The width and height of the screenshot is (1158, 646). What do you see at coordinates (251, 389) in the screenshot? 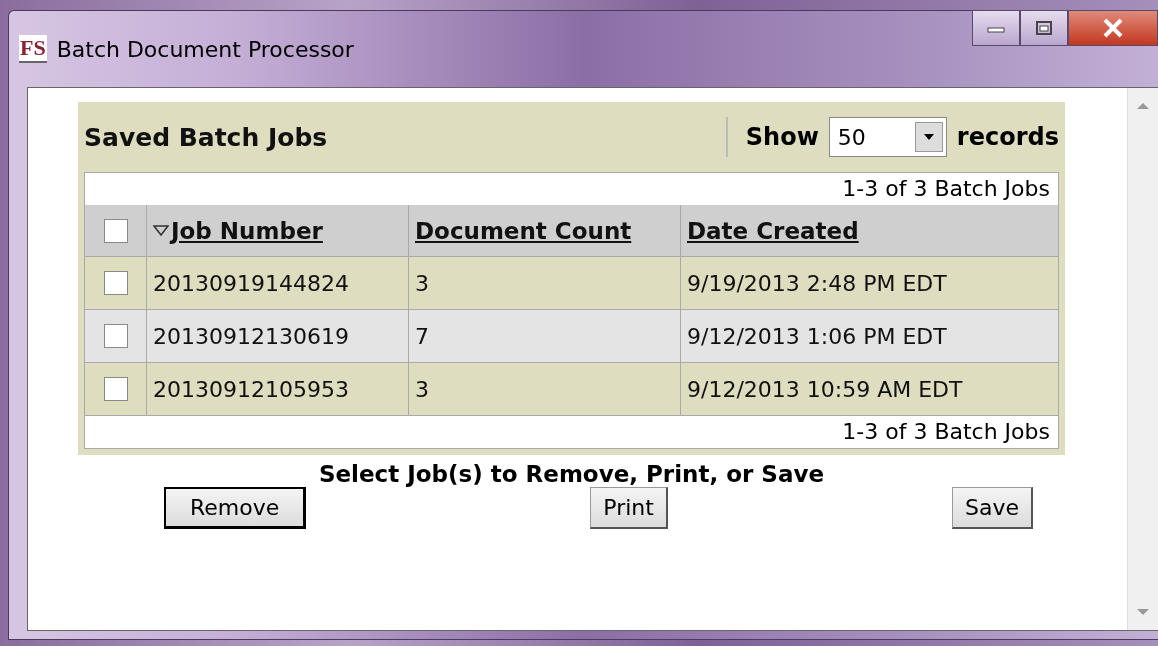
I see `table-cell: 20130912105953` at bounding box center [251, 389].